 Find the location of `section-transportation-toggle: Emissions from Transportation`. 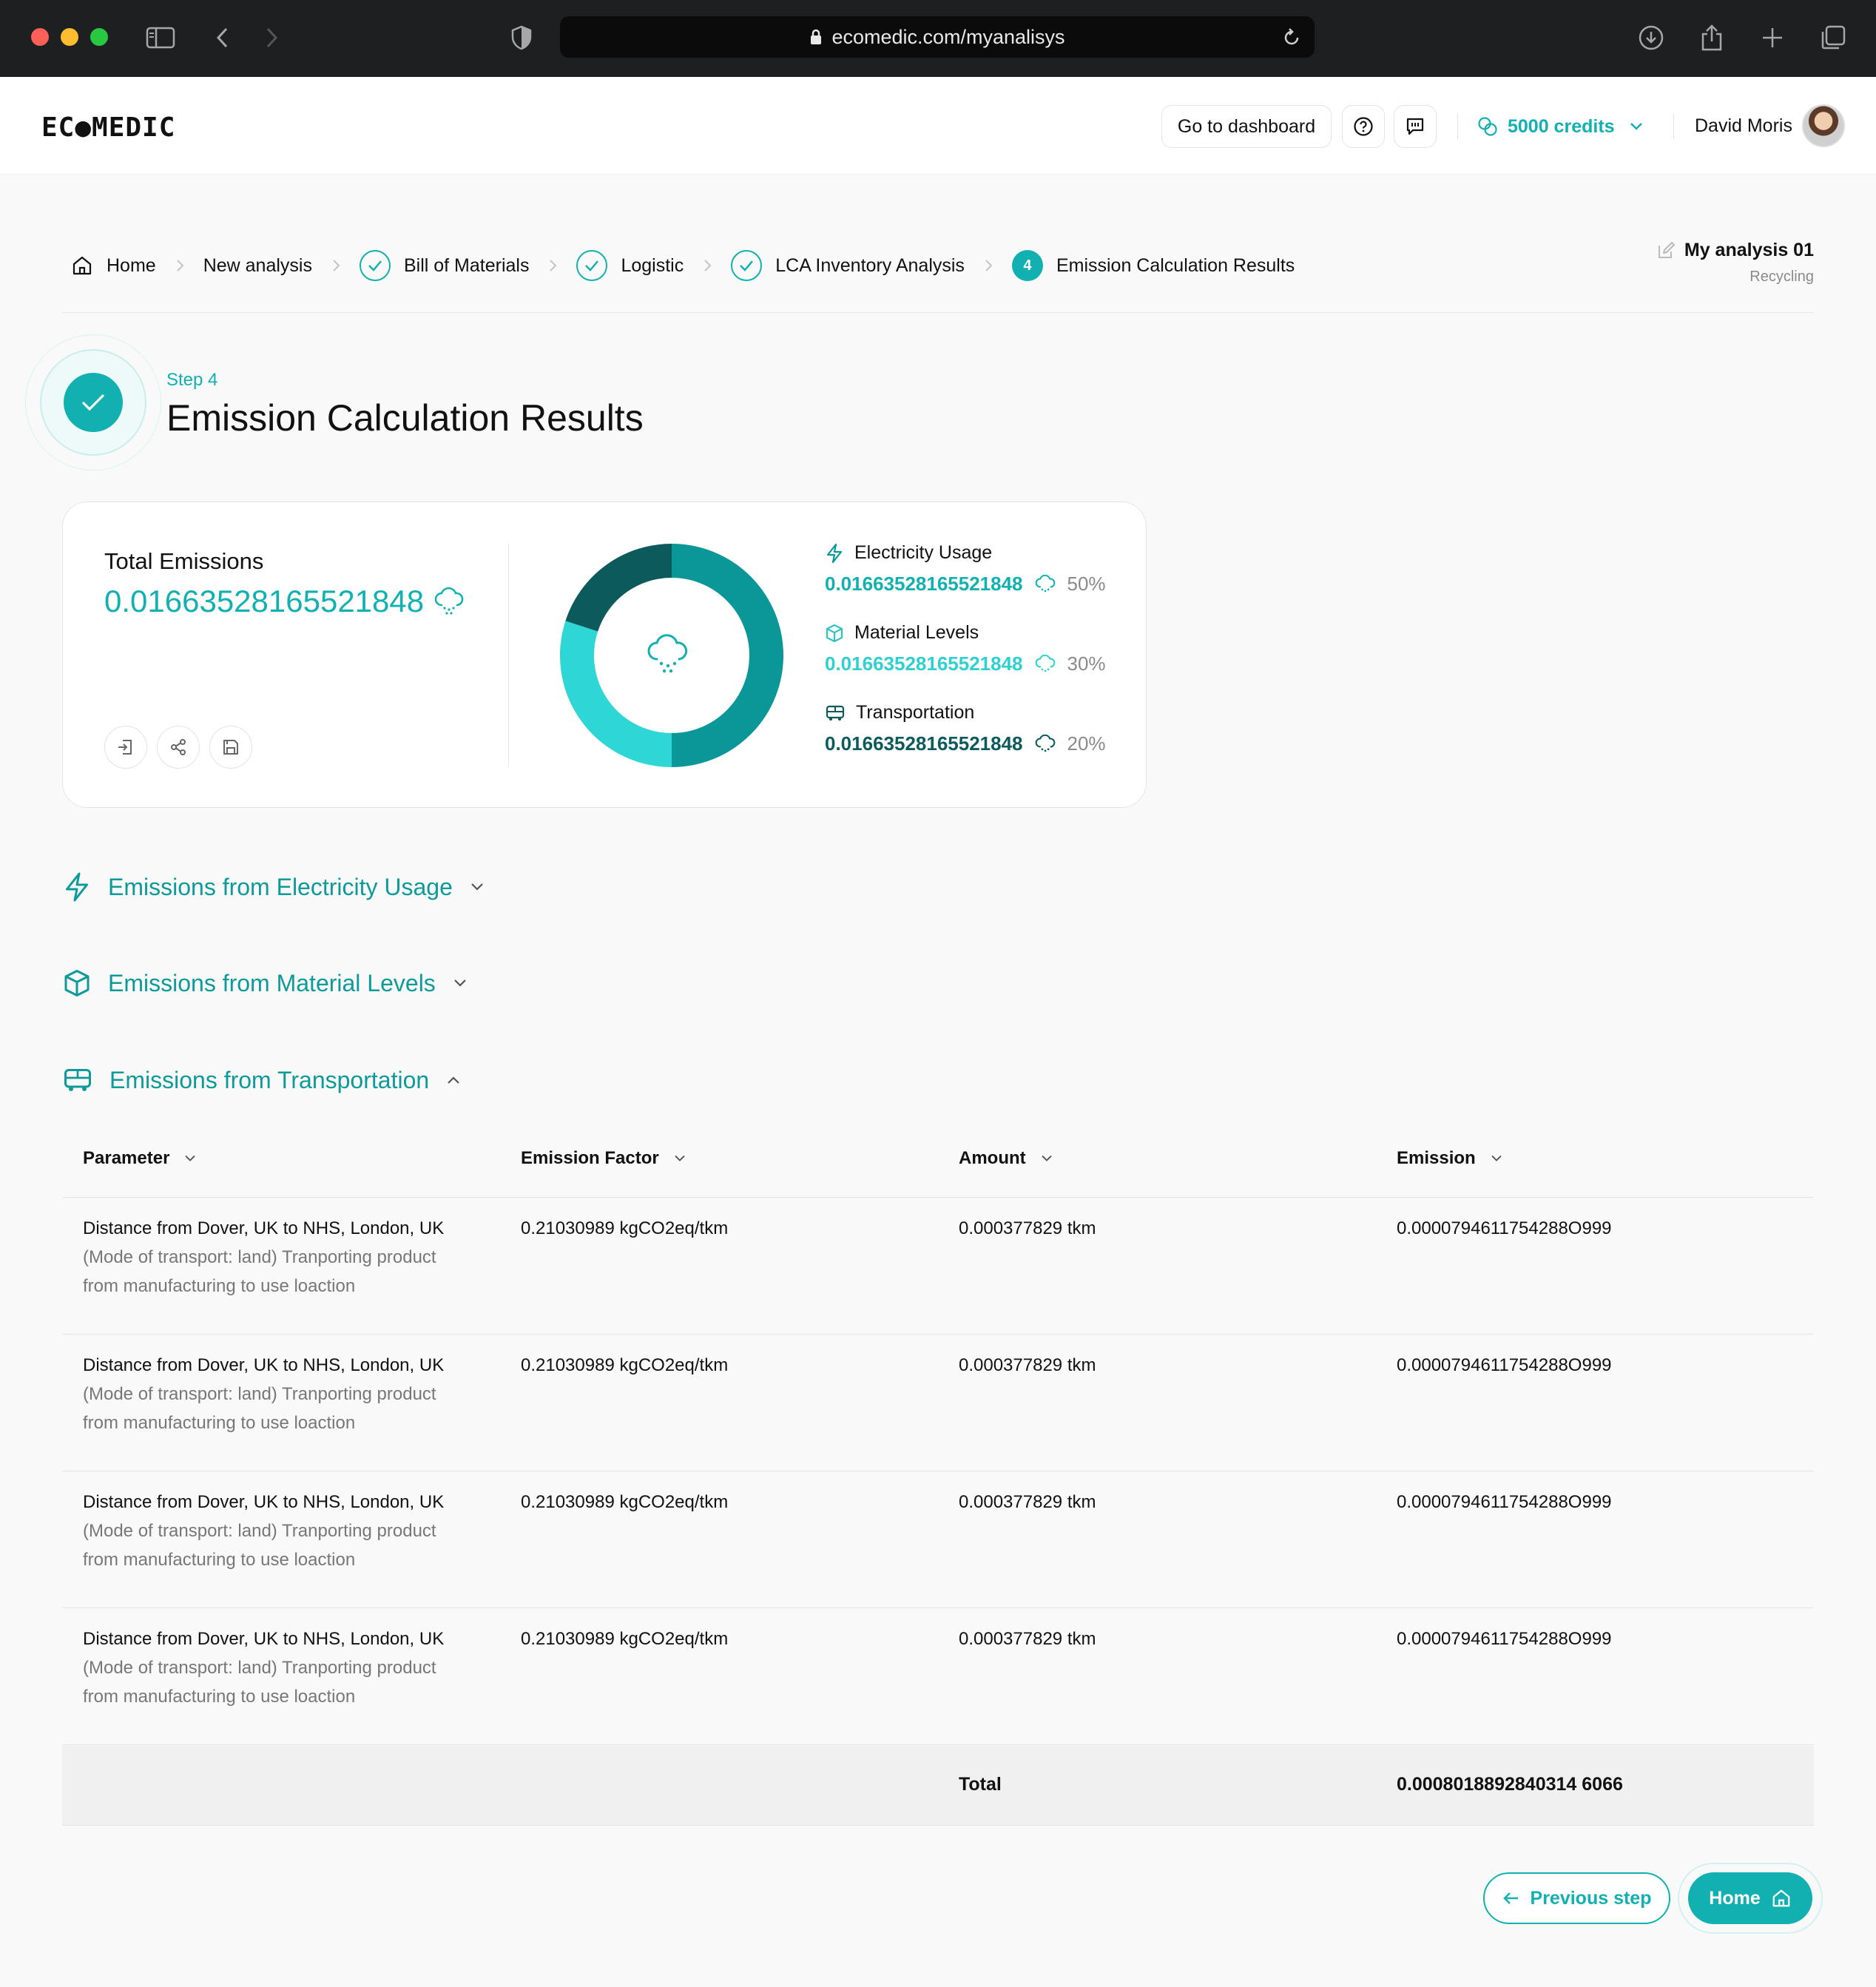

section-transportation-toggle: Emissions from Transportation is located at coordinates (262, 1080).